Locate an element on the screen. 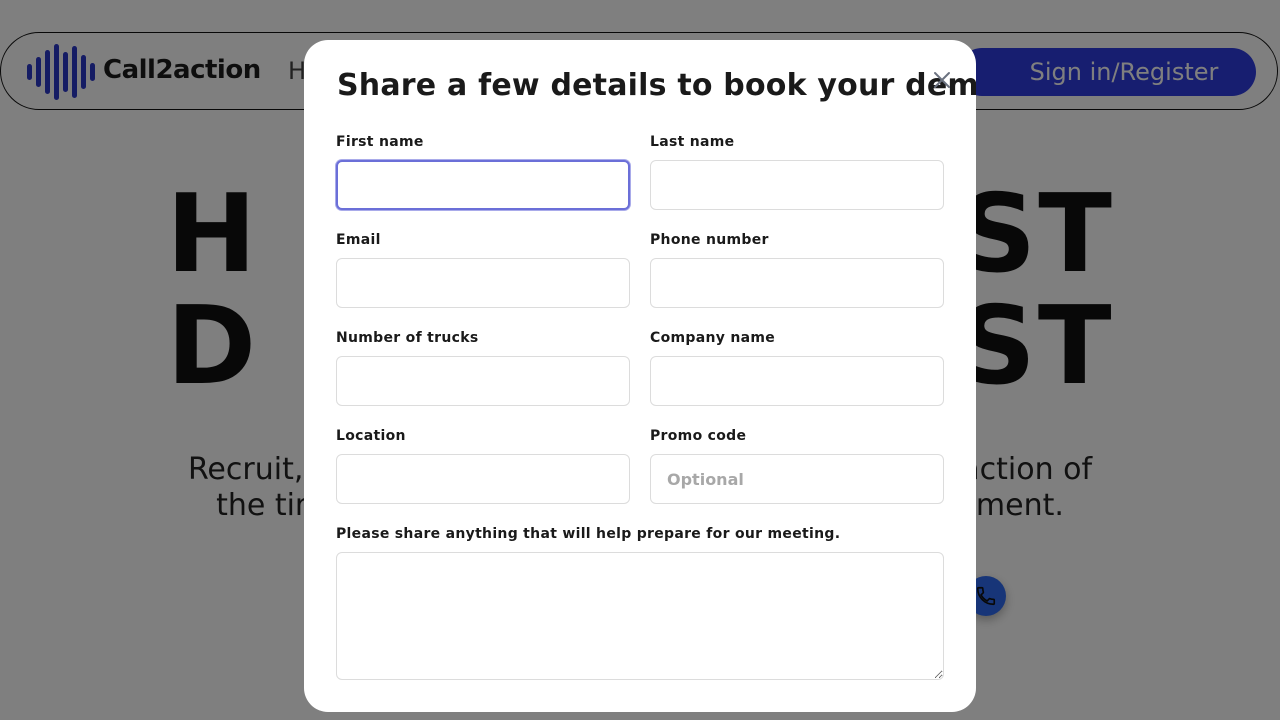 Image resolution: width=1280 pixels, height=720 pixels. company-name-input is located at coordinates (797, 381).